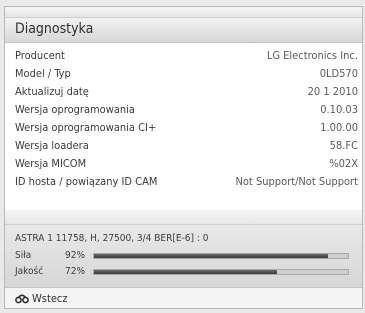 The width and height of the screenshot is (365, 313). Describe the element at coordinates (75, 109) in the screenshot. I see `info-label: Wersja oprogramowania` at that location.